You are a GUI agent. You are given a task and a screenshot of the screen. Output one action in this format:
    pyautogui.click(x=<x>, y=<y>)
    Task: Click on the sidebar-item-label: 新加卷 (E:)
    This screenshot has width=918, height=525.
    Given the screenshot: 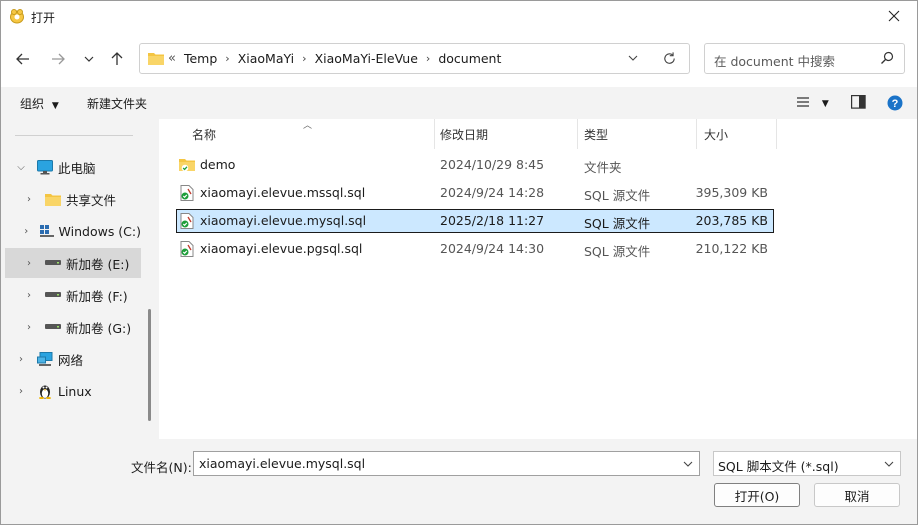 What is the action you would take?
    pyautogui.click(x=98, y=264)
    